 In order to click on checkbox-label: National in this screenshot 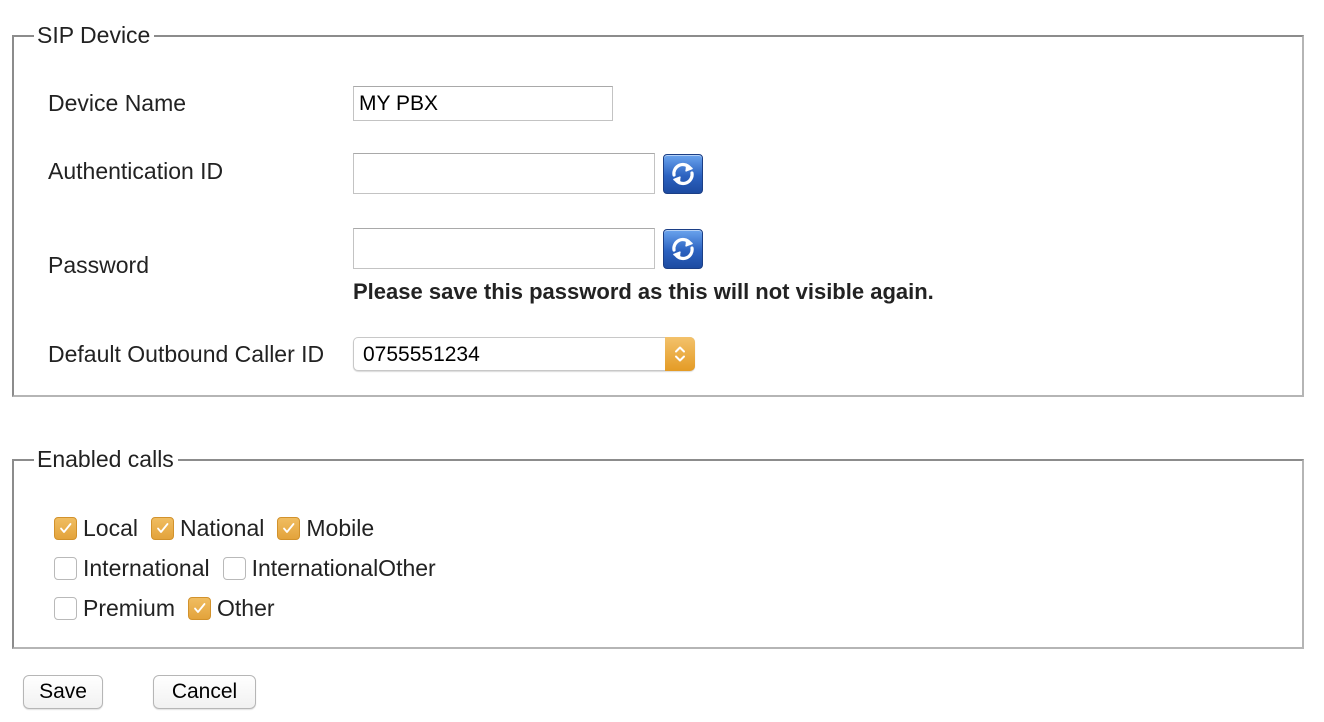, I will do `click(222, 528)`.